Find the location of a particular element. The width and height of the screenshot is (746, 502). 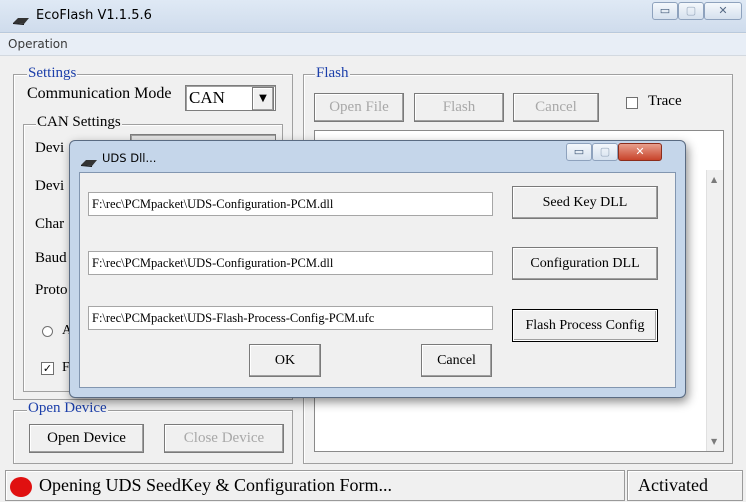

scroll-up-icon: ▲ is located at coordinates (714, 179).